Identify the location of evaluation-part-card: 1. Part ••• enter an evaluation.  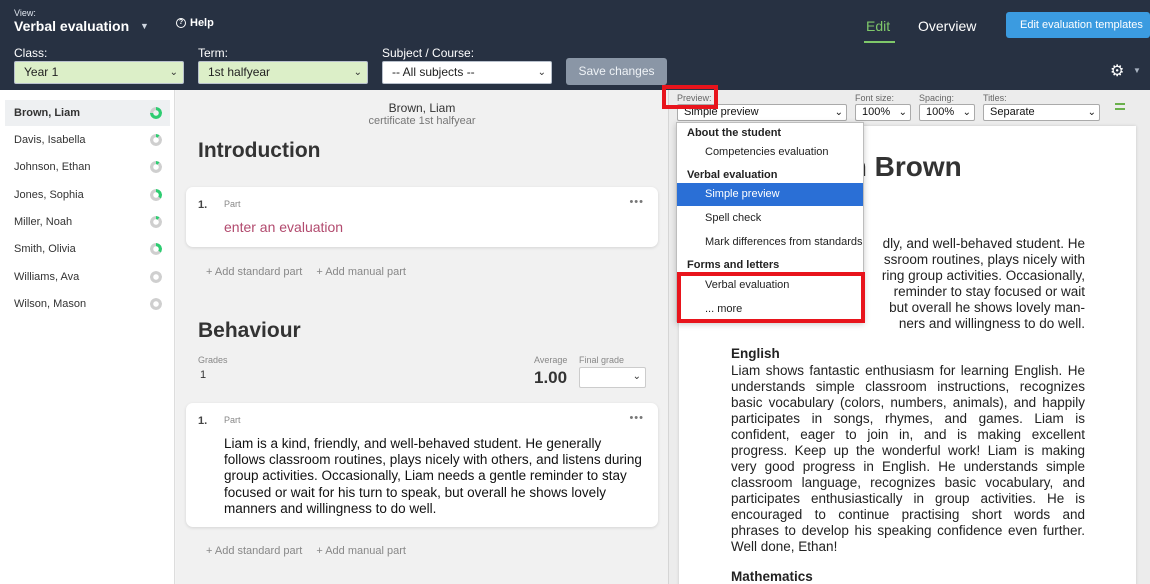
(422, 217).